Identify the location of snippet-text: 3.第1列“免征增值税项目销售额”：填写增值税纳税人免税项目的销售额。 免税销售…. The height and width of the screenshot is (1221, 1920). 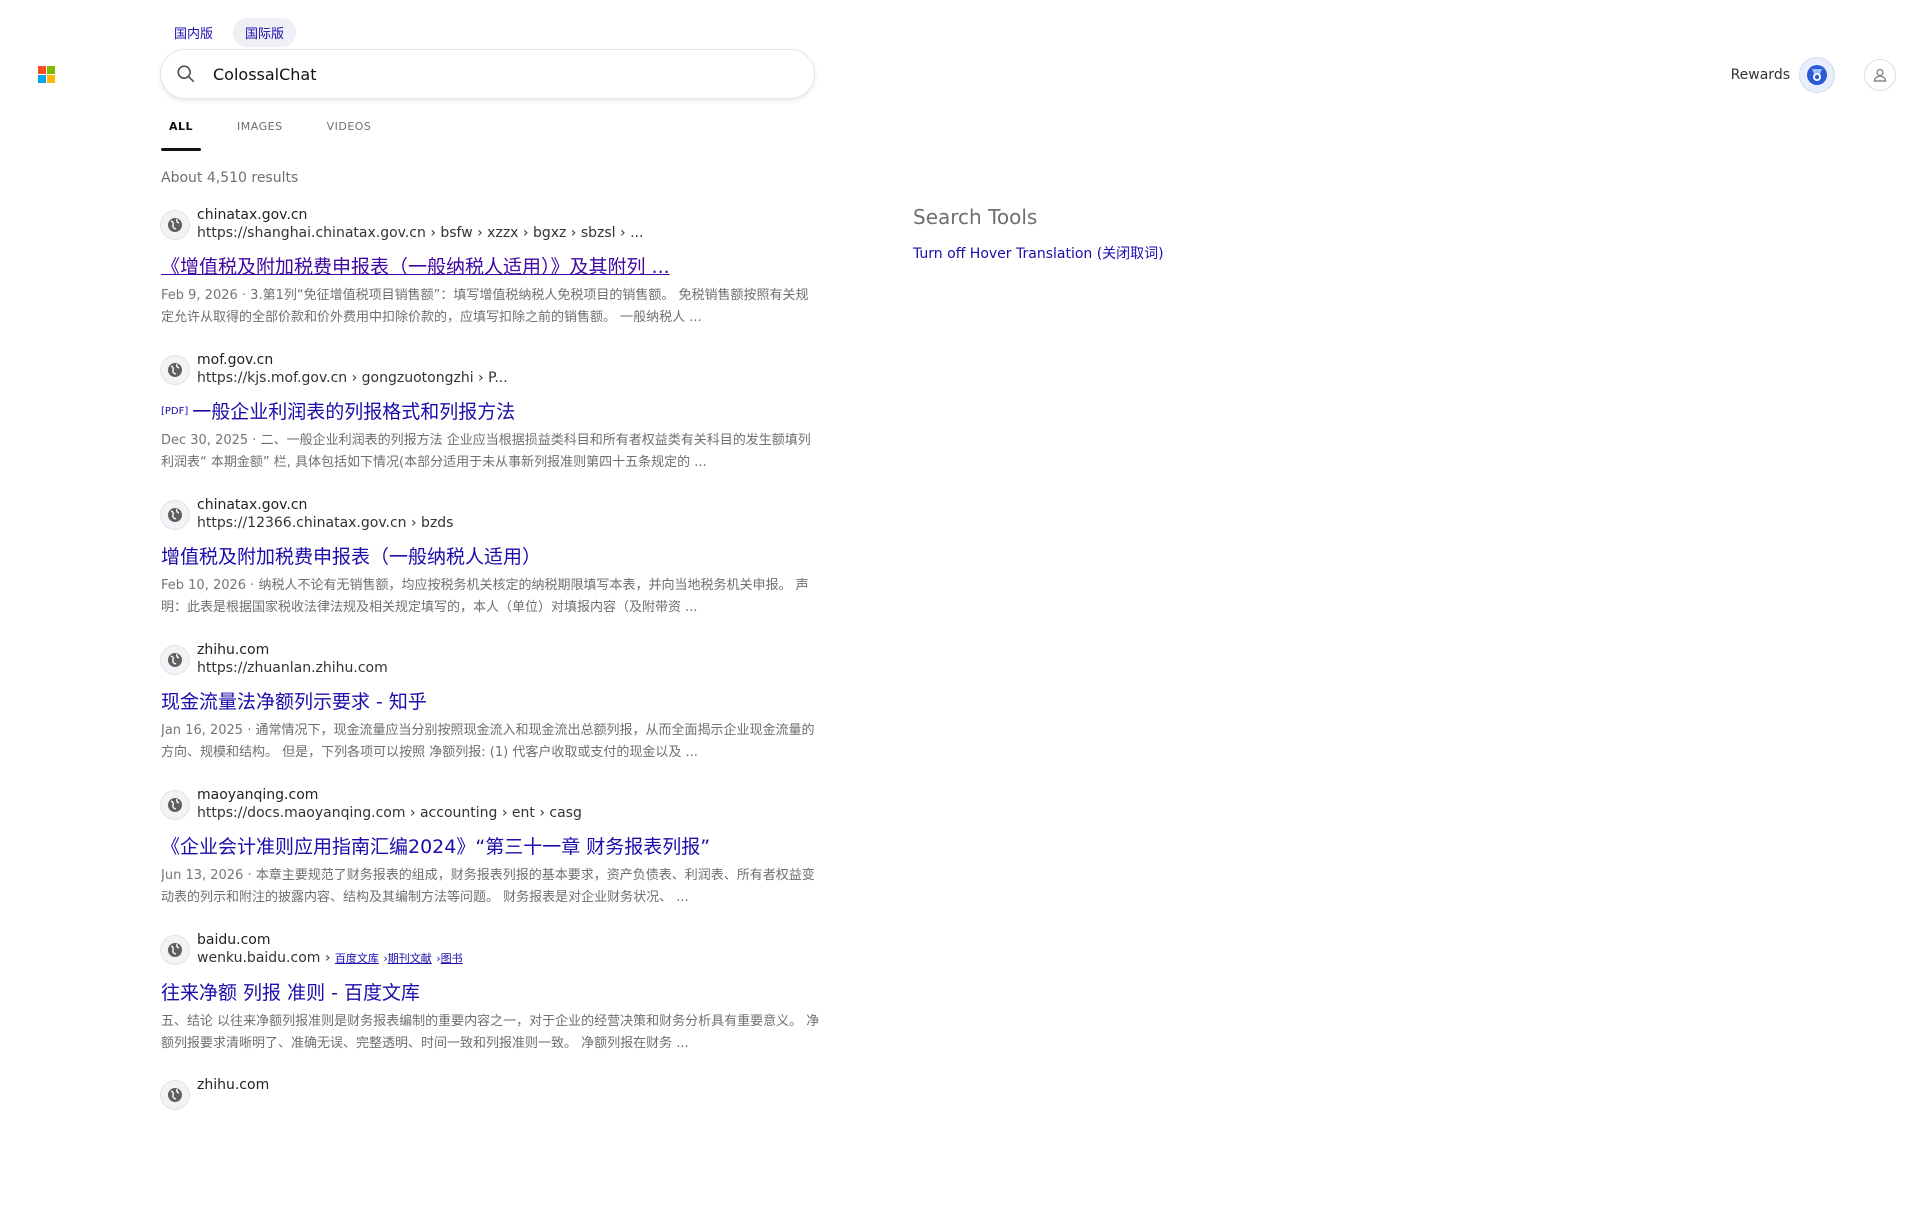
(485, 306).